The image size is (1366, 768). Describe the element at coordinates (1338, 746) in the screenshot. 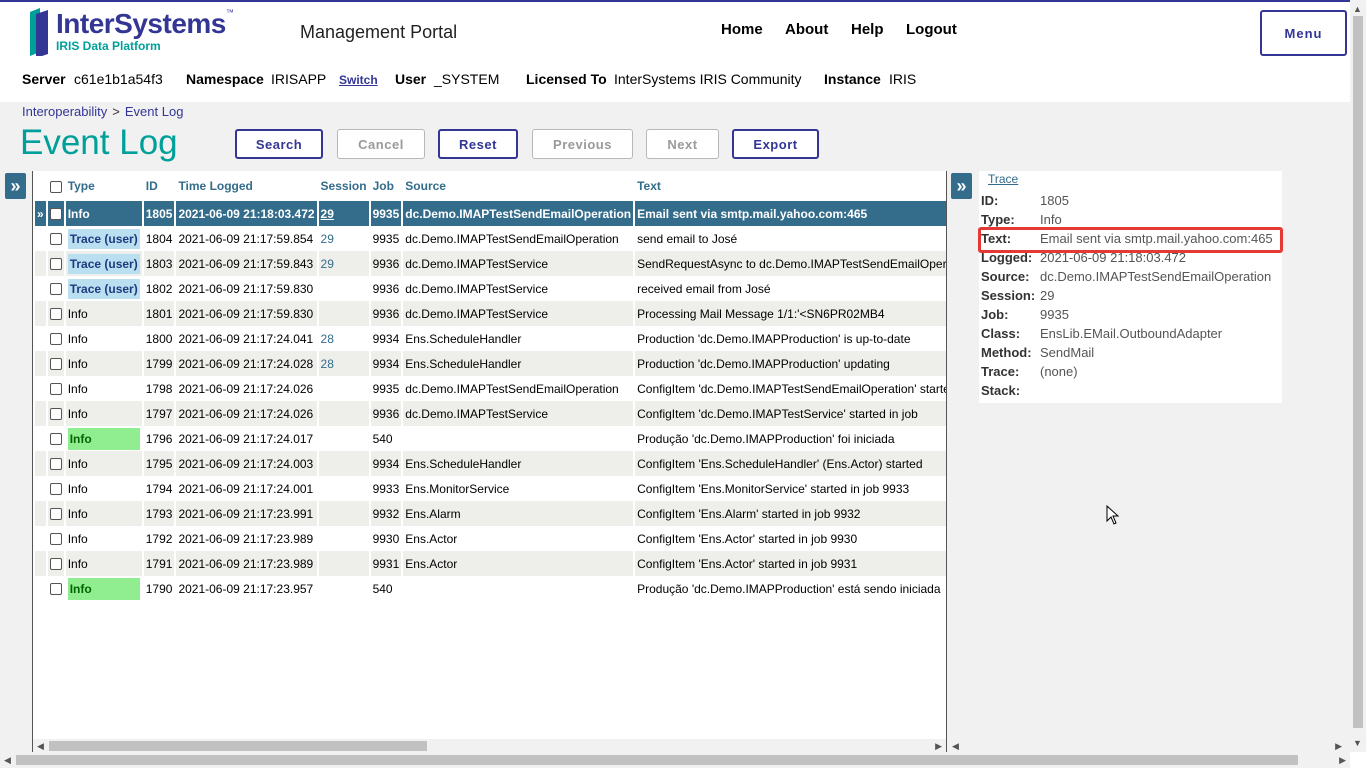

I see `detail-scroll-right-icon: ▶` at that location.